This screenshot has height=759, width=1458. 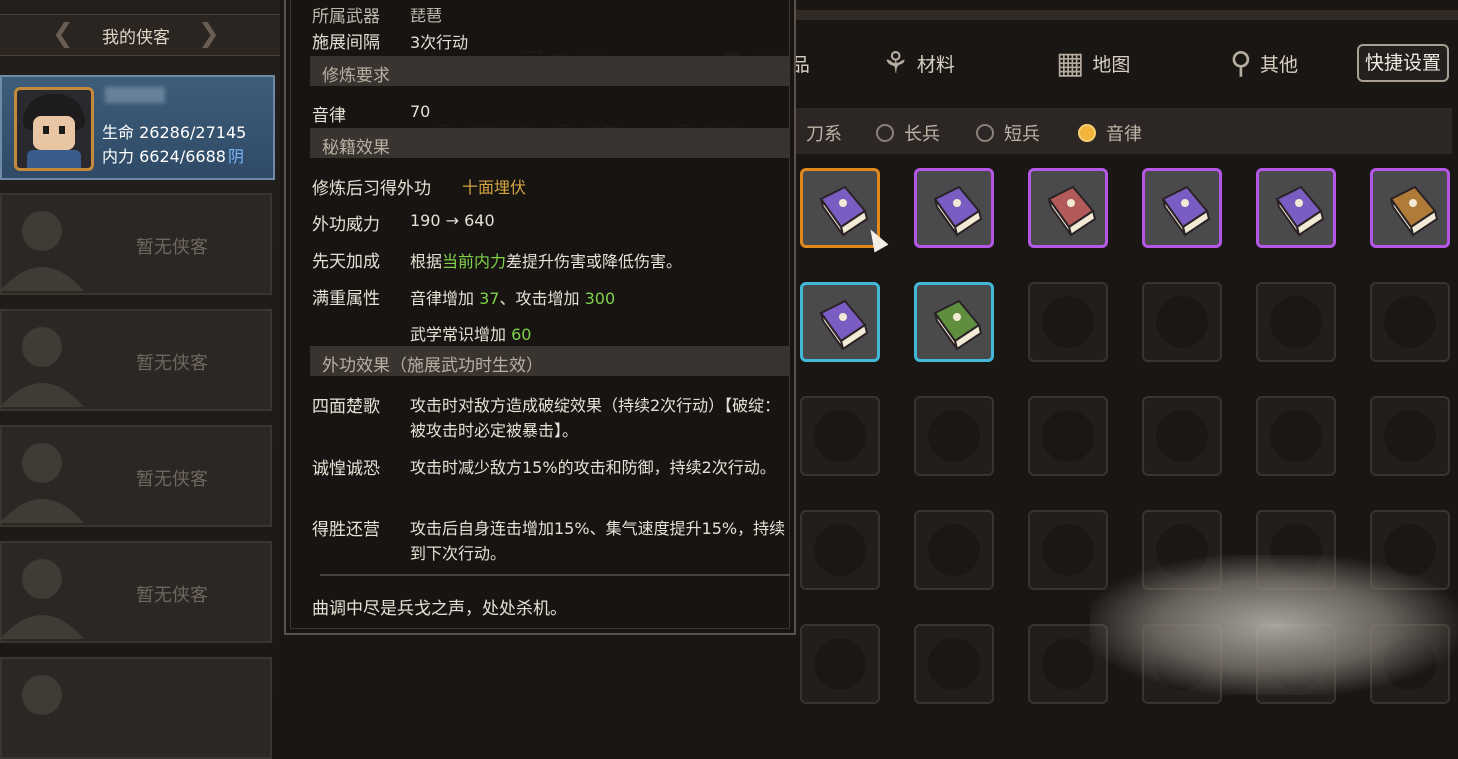 I want to click on skill-name: 诚惶诚恐, so click(x=346, y=469).